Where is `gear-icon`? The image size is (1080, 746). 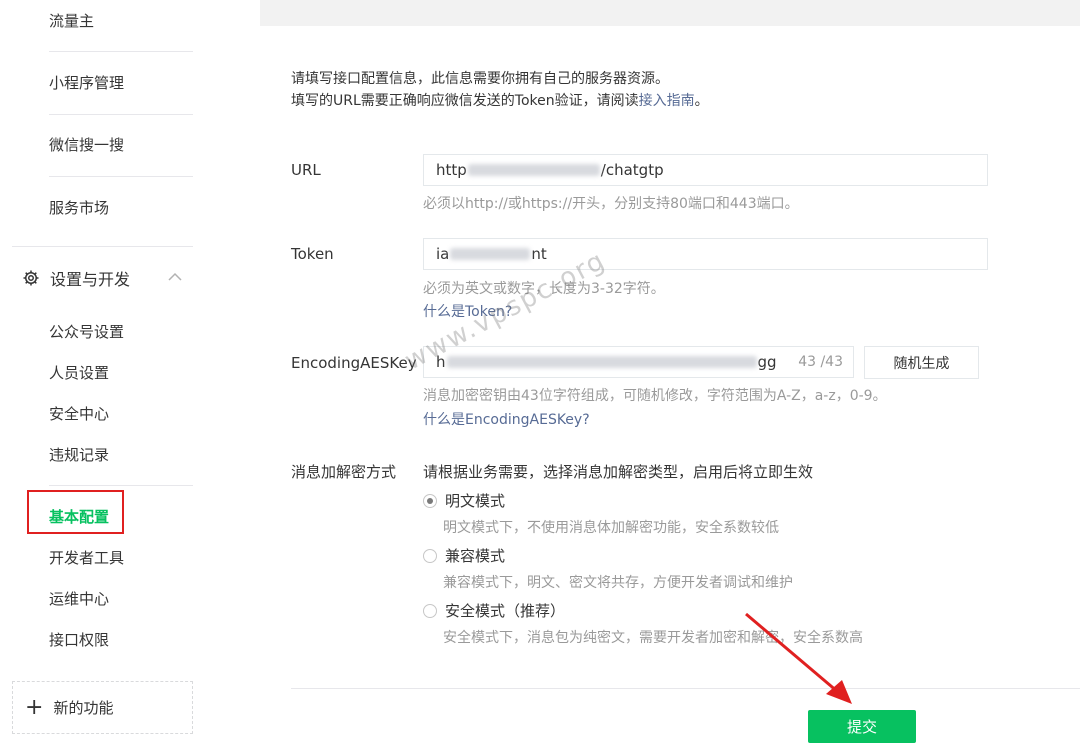 gear-icon is located at coordinates (31, 278).